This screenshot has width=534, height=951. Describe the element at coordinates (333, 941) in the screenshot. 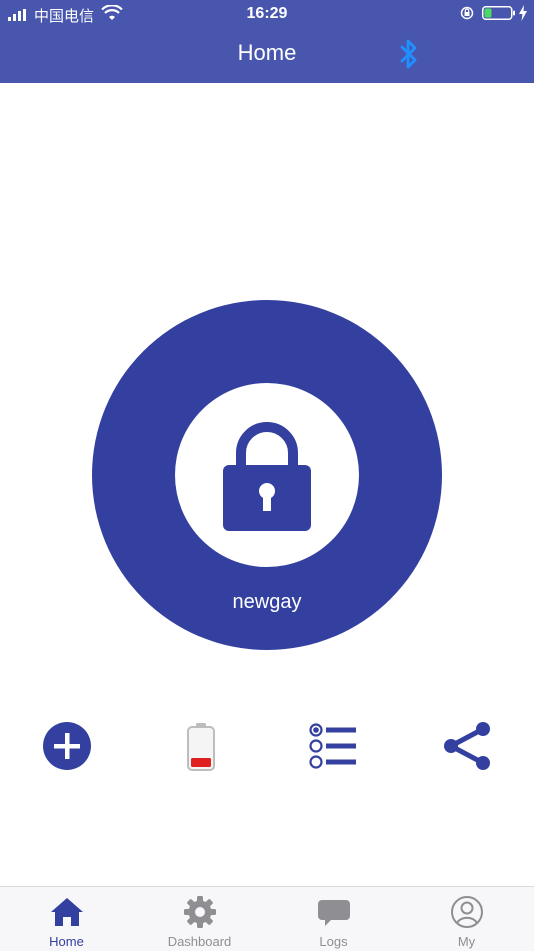

I see `tab-logs-label: Logs` at that location.